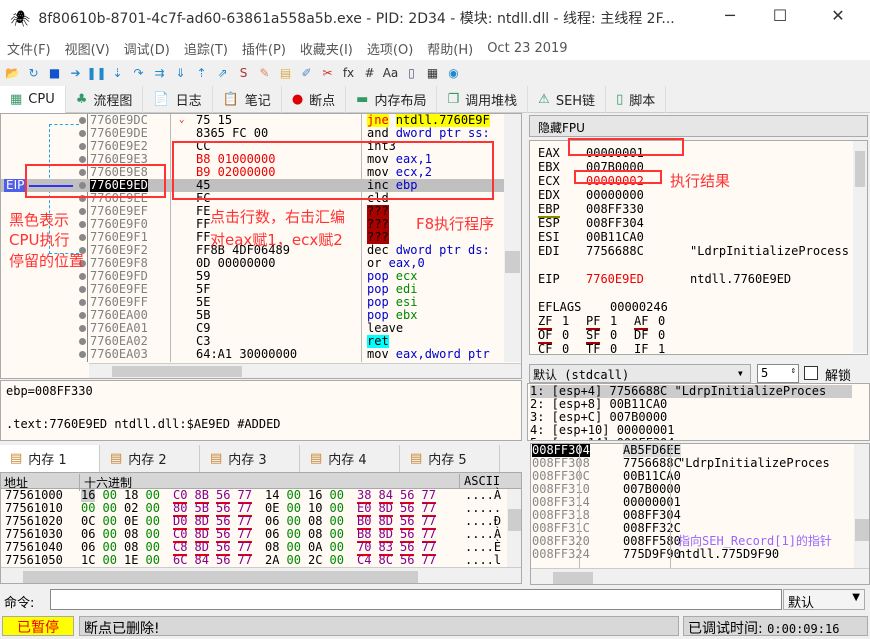  Describe the element at coordinates (567, 99) in the screenshot. I see `tab-7: ⚠ SEH链` at that location.